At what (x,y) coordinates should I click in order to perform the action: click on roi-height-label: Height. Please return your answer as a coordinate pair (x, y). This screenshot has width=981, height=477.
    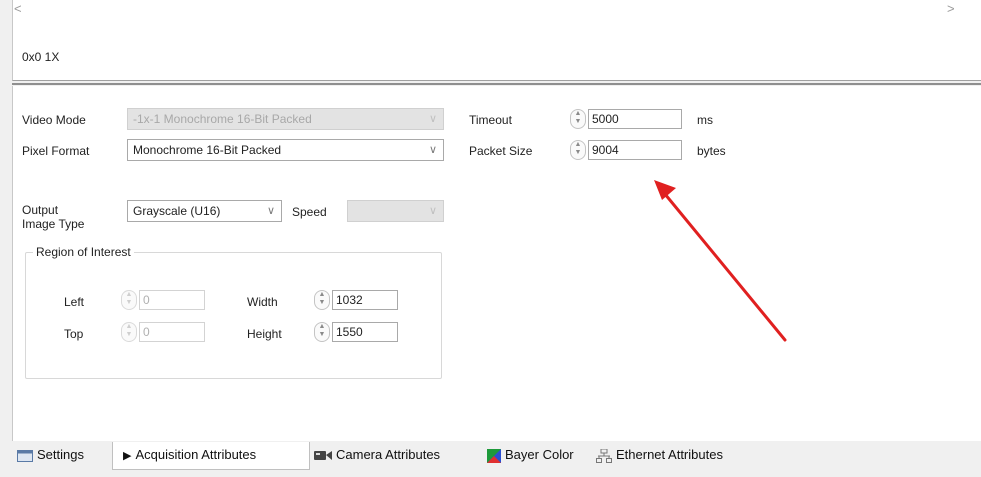
    Looking at the image, I should click on (264, 334).